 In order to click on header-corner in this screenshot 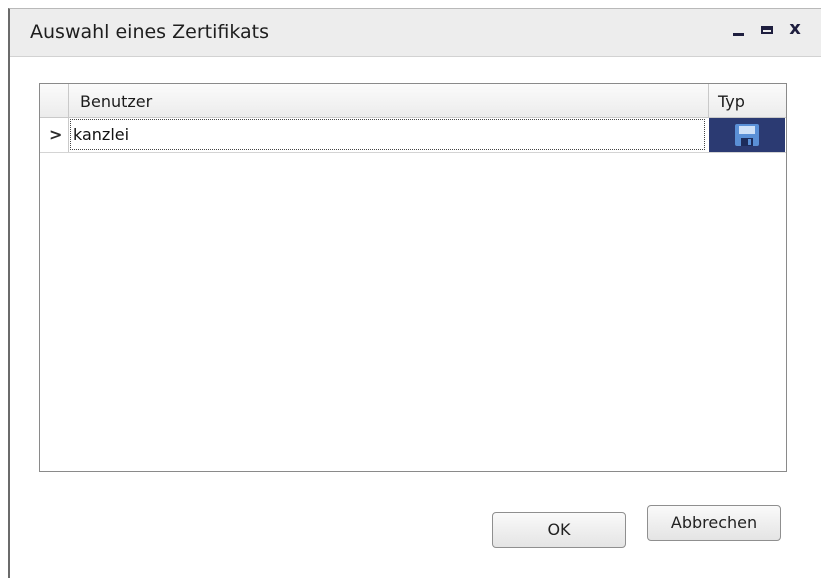, I will do `click(54, 100)`.